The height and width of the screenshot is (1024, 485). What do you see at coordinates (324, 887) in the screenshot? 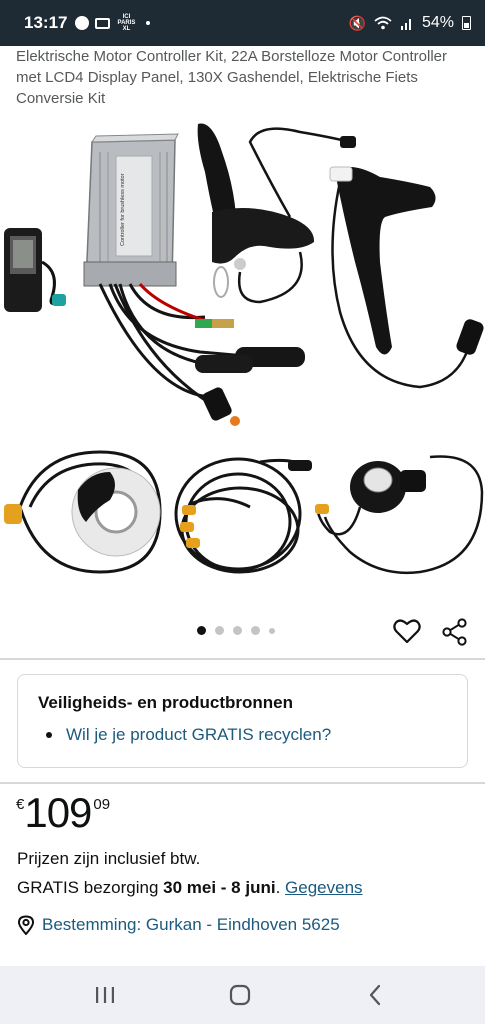
I see `delivery-details-link: Gegevens` at bounding box center [324, 887].